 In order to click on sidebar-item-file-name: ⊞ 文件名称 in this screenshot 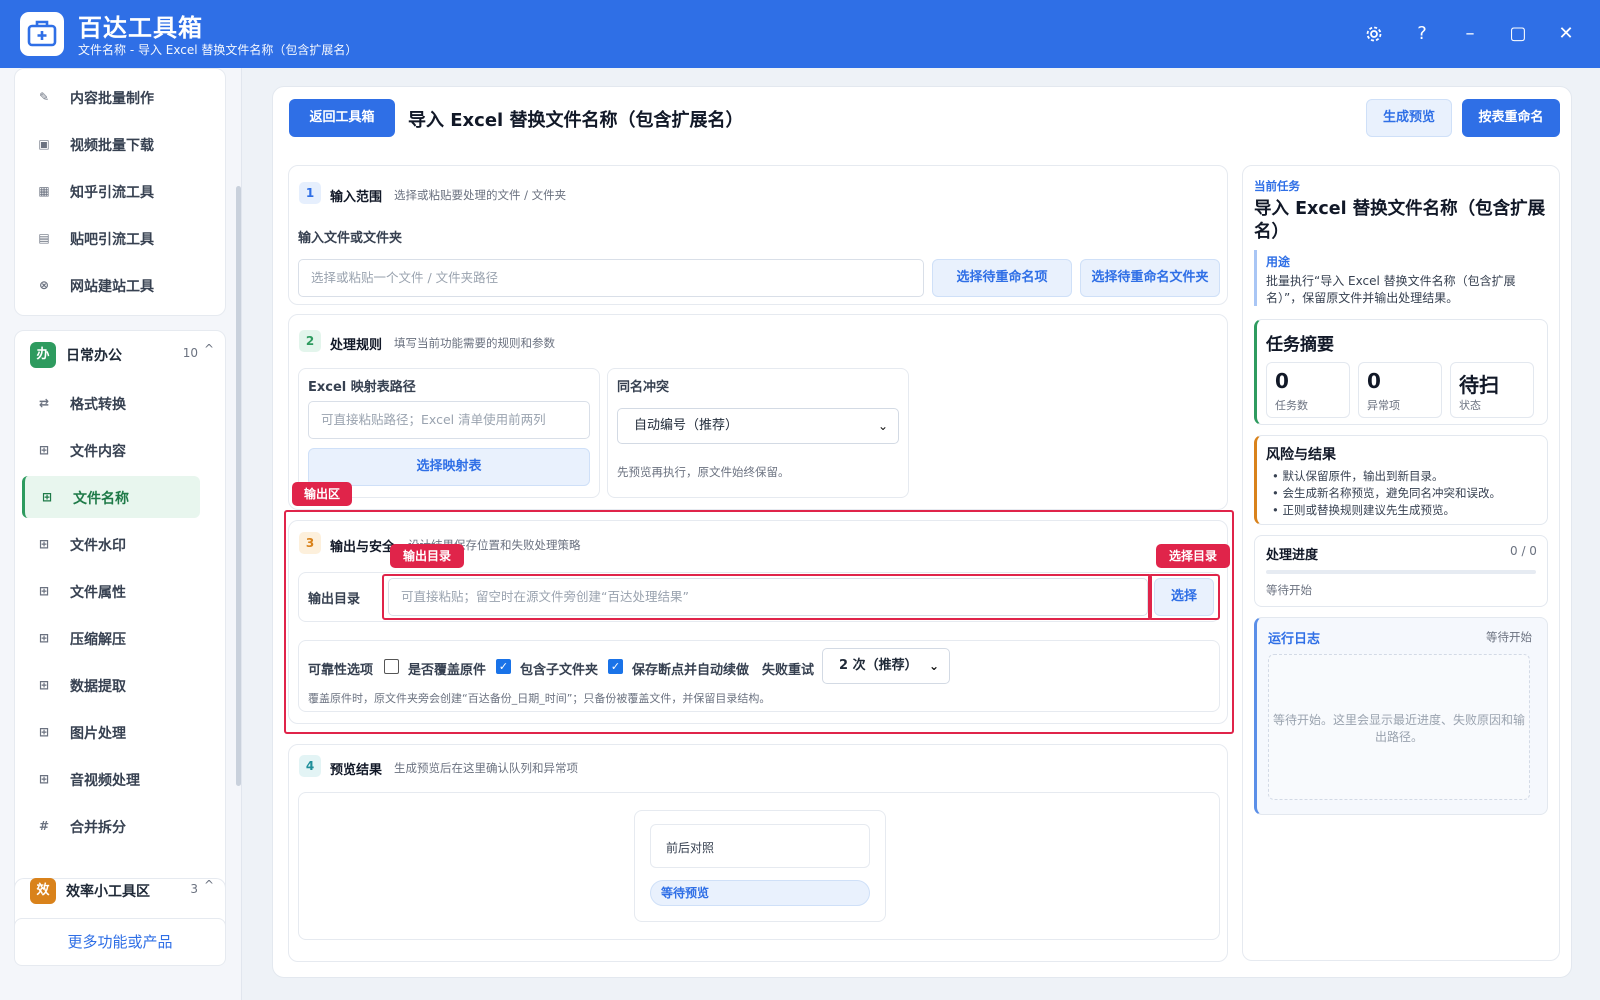, I will do `click(111, 497)`.